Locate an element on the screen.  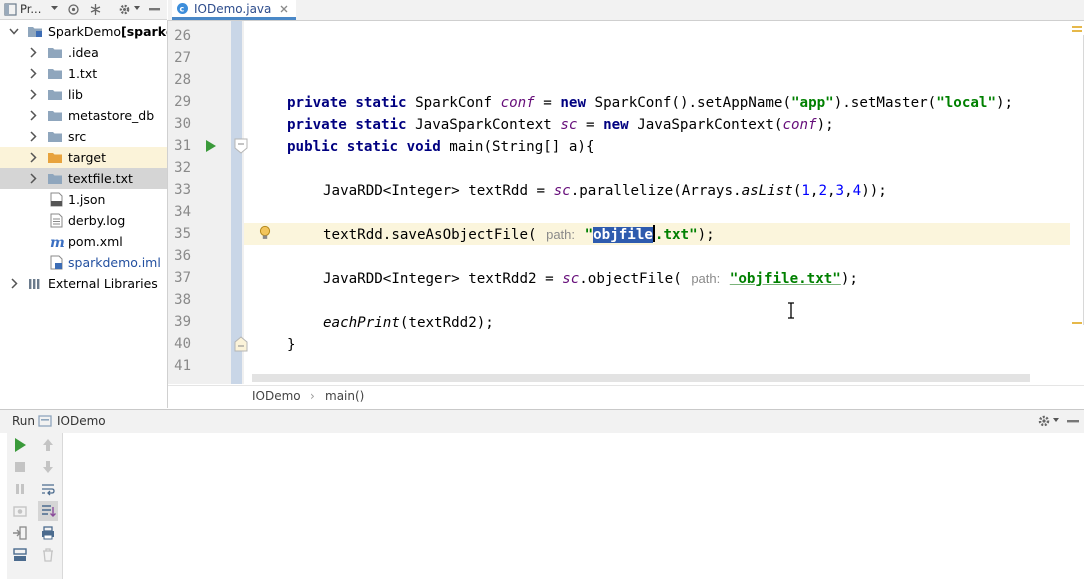
dump-threads-icon is located at coordinates (20, 511).